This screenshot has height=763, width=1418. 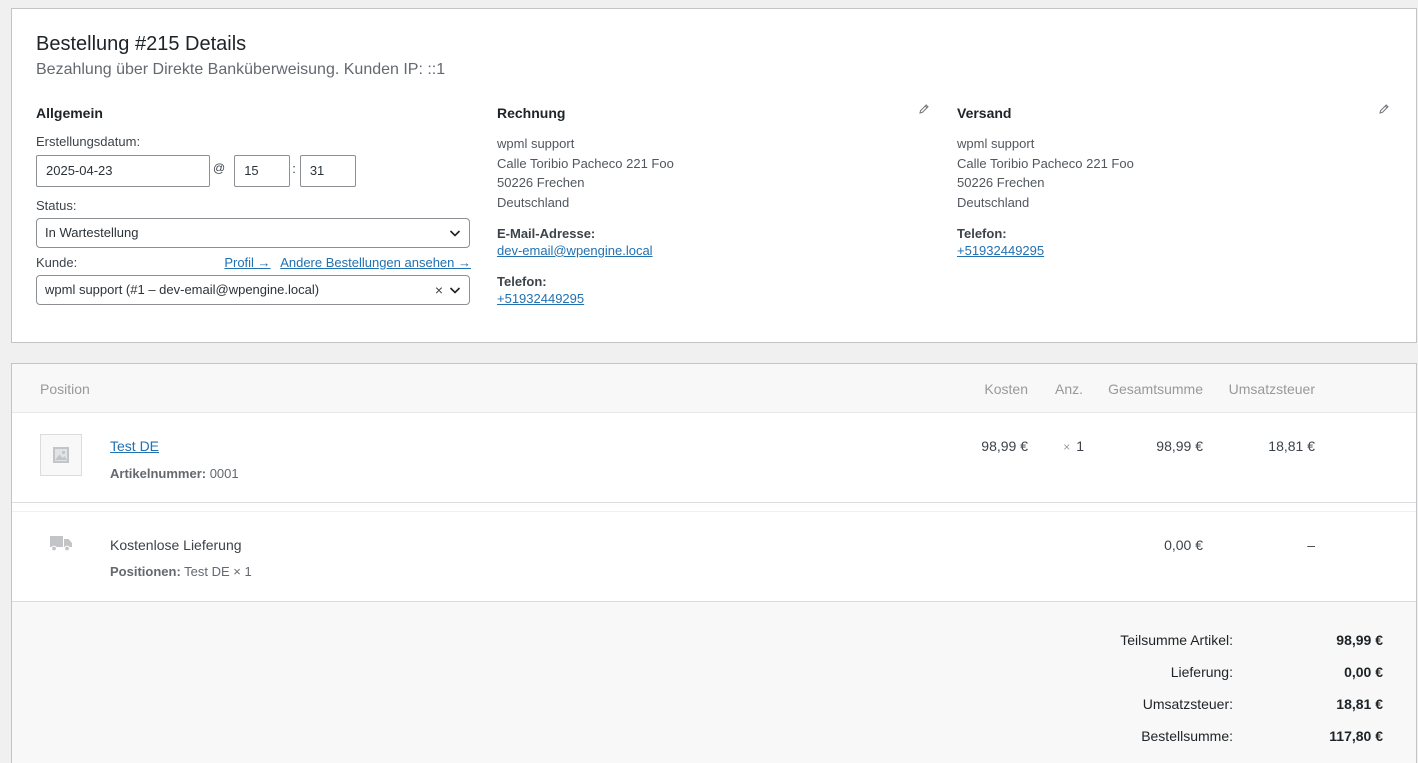 What do you see at coordinates (61, 455) in the screenshot?
I see `image-placeholder-icon` at bounding box center [61, 455].